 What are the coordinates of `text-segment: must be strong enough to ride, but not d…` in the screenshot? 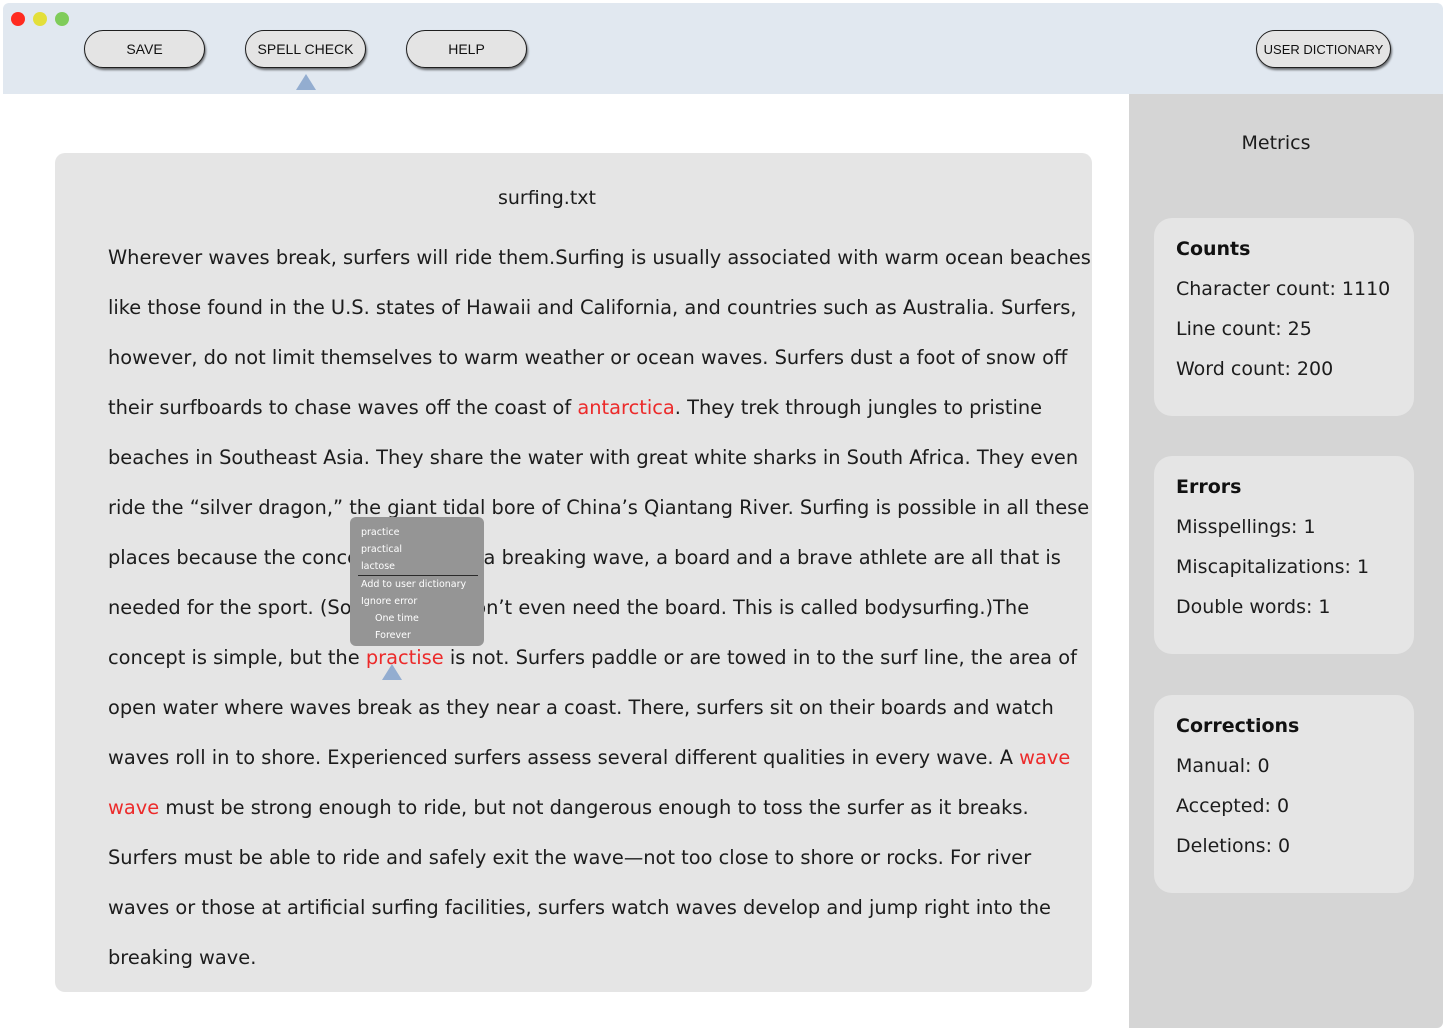 It's located at (594, 807).